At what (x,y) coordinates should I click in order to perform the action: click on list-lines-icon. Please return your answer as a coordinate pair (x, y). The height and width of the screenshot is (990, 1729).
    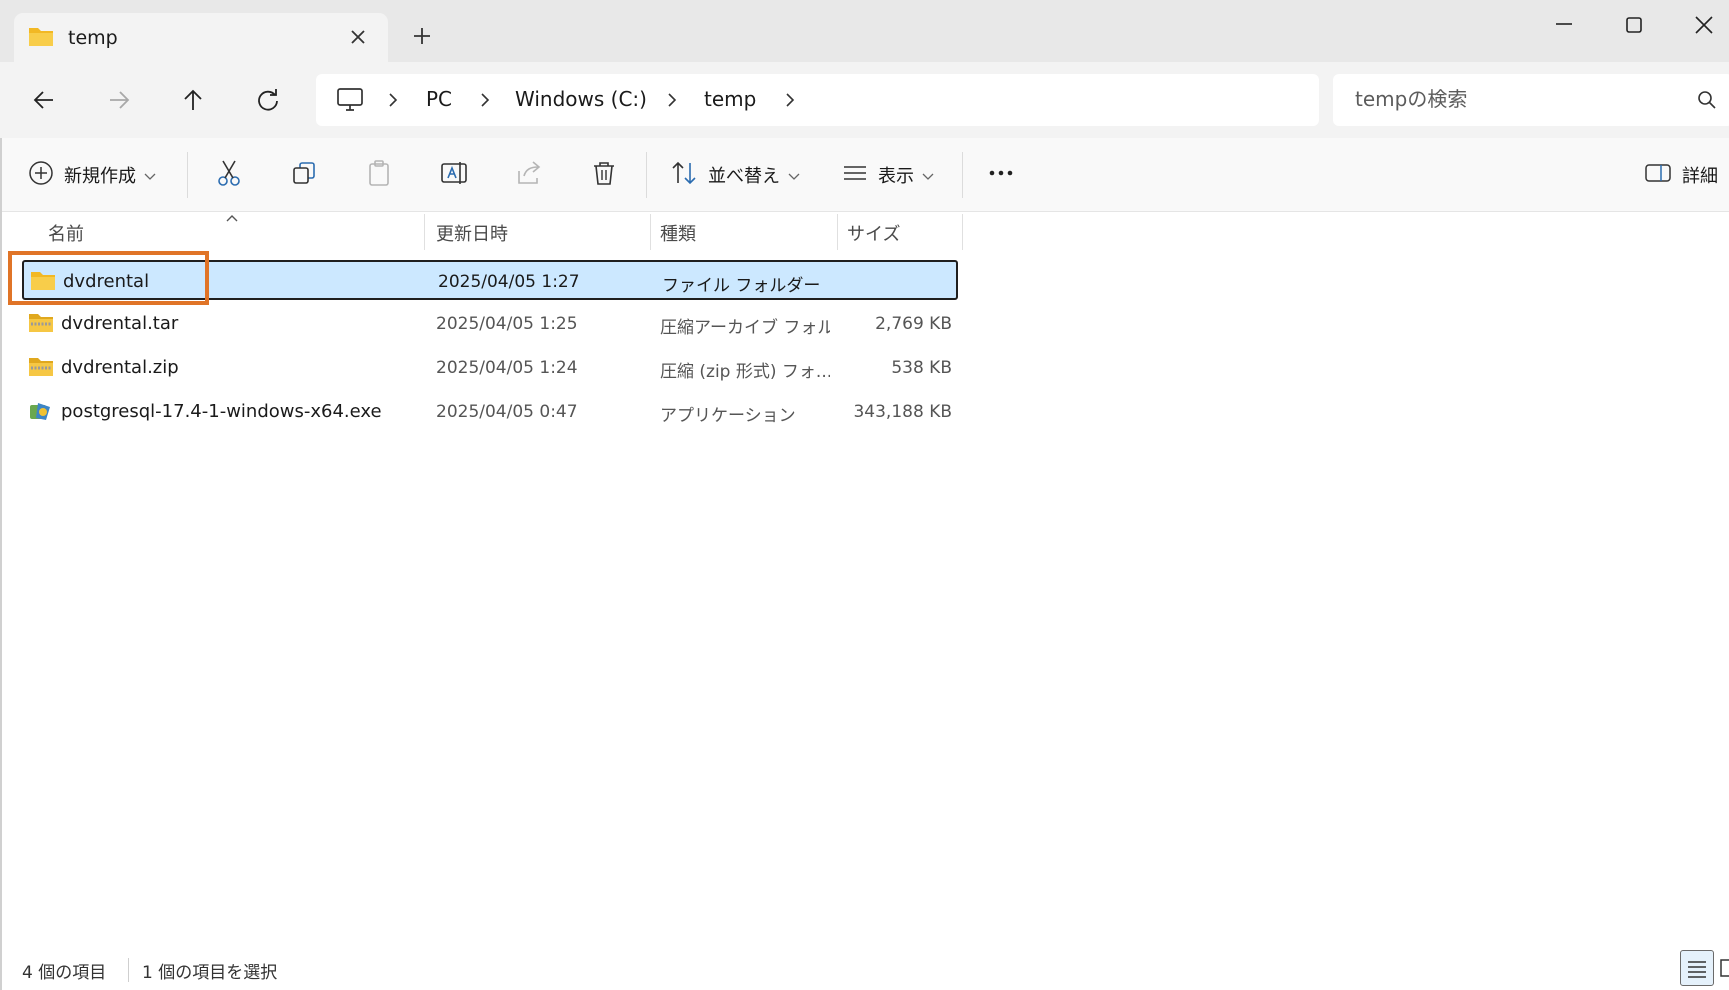
    Looking at the image, I should click on (855, 175).